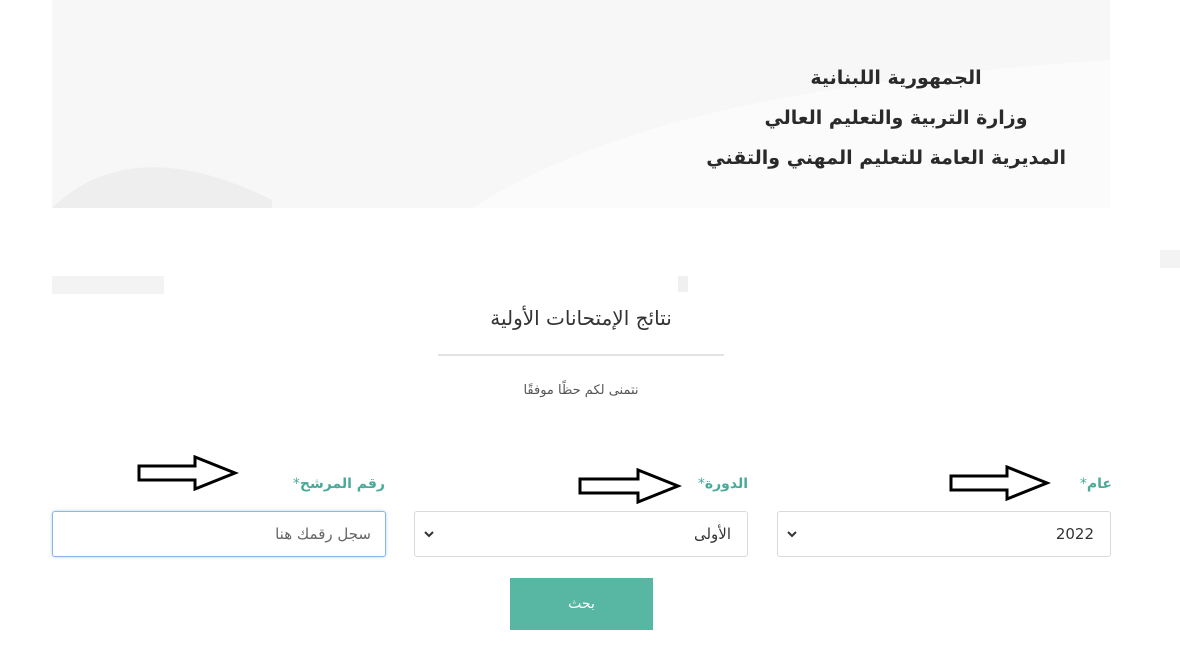  Describe the element at coordinates (342, 484) in the screenshot. I see `candidate-number-label-text: رقم المرشح` at that location.